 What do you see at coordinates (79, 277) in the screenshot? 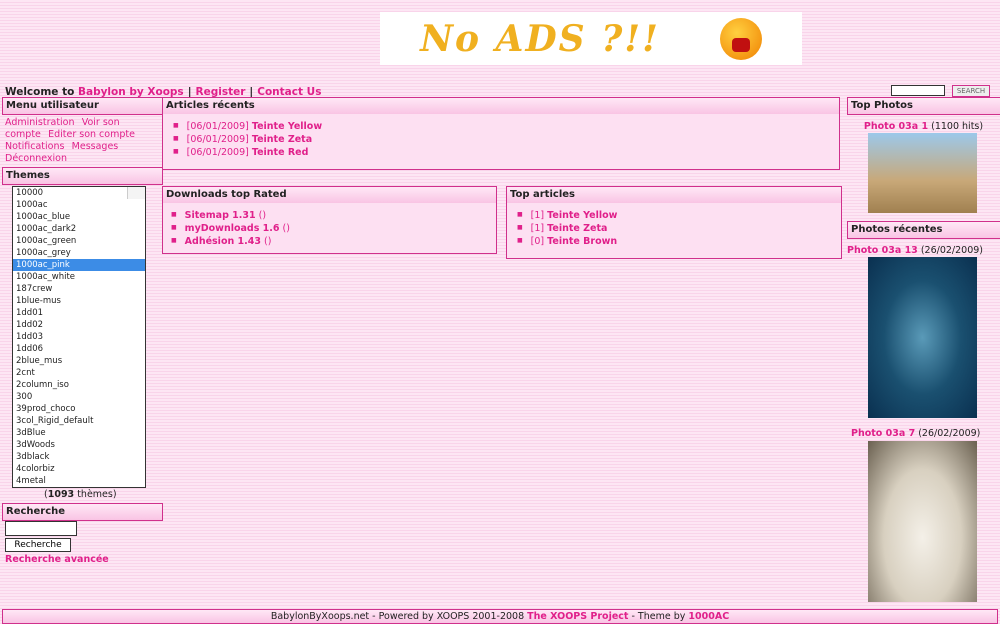
I see `theme-option: 1000ac_white` at bounding box center [79, 277].